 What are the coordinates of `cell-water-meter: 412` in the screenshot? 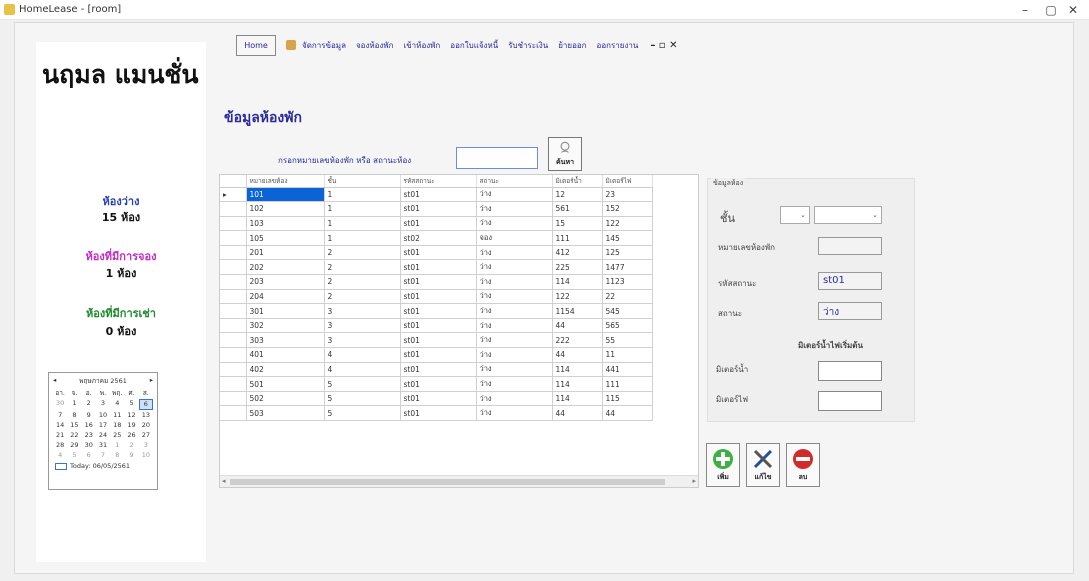 It's located at (577, 253).